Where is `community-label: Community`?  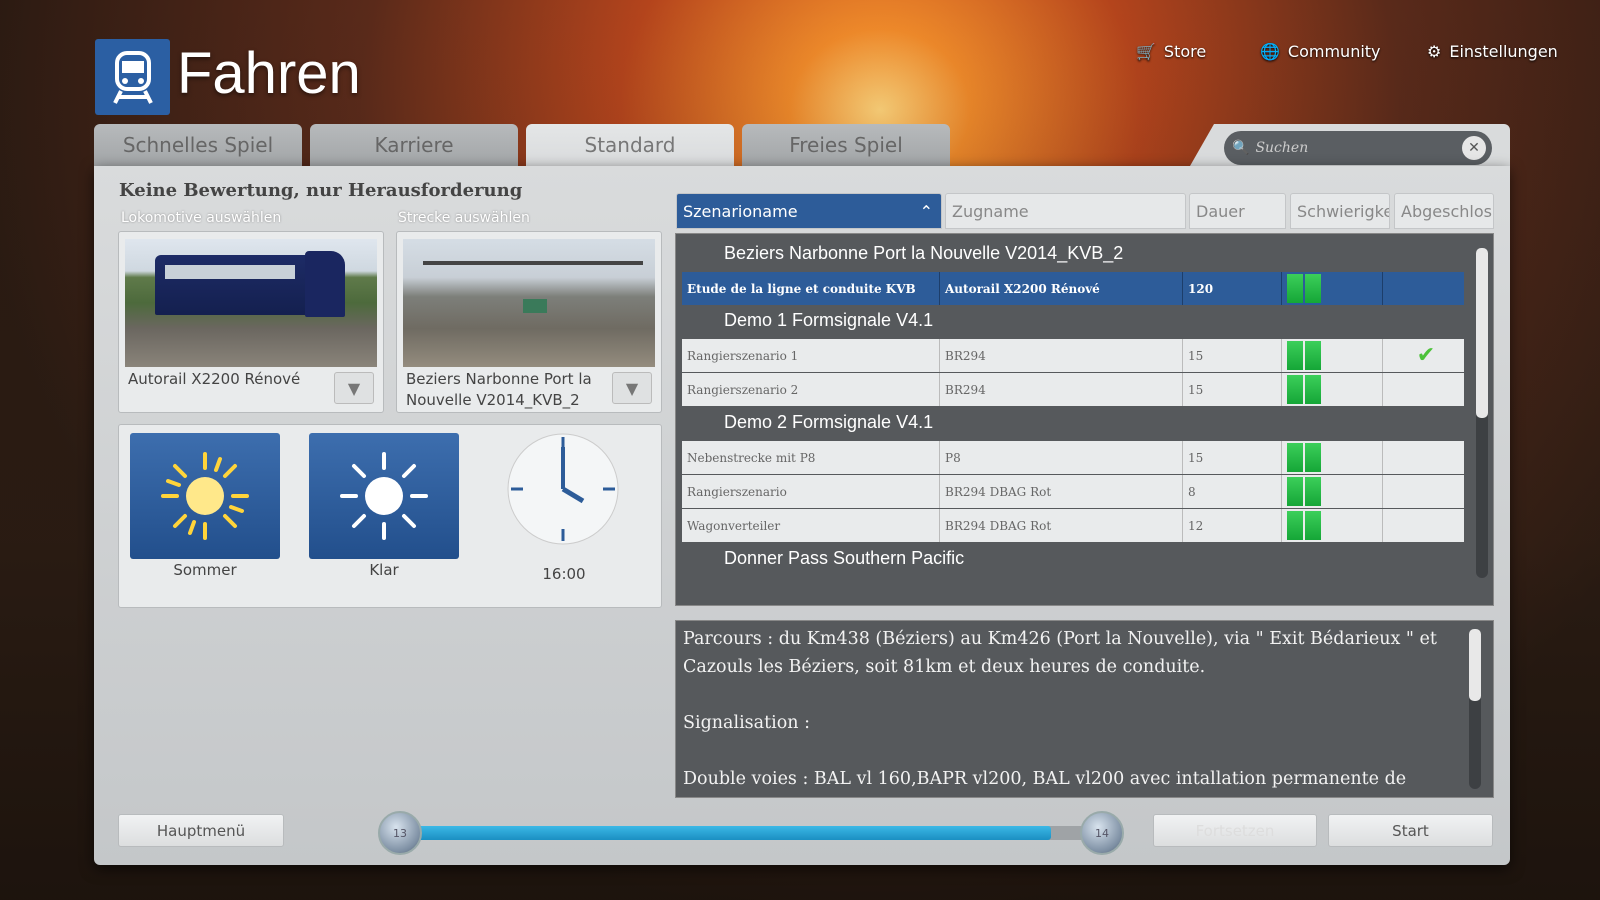 community-label: Community is located at coordinates (1334, 51).